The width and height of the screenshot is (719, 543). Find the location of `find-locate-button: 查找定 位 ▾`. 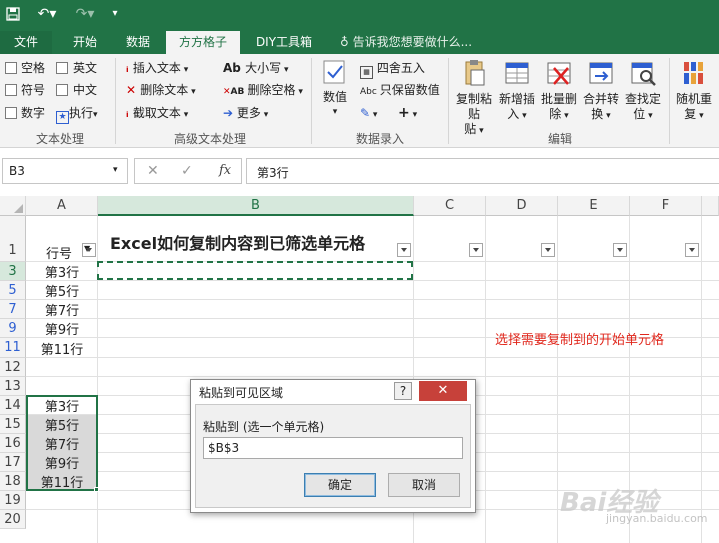

find-locate-button: 查找定 位 ▾ is located at coordinates (643, 91).